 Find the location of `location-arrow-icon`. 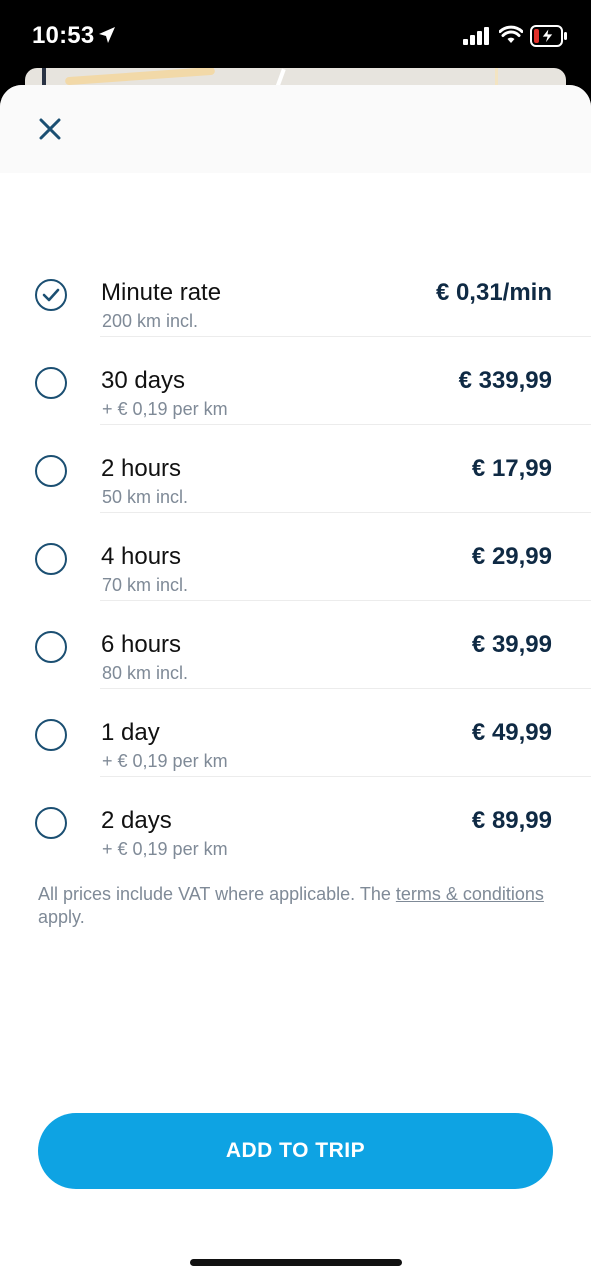

location-arrow-icon is located at coordinates (107, 35).